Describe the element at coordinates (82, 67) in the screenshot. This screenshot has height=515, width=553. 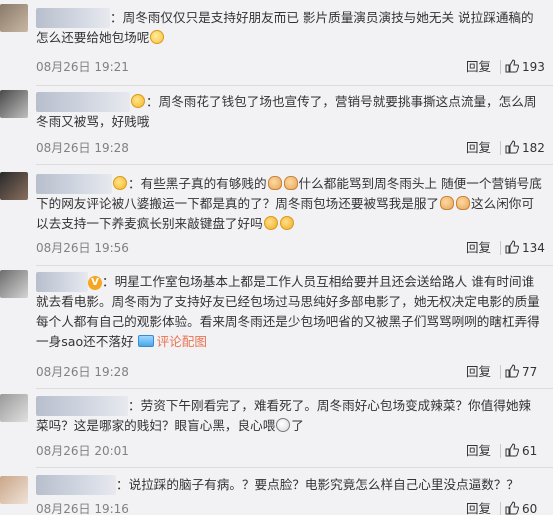
I see `comment-time: 08月26日 19:21` at that location.